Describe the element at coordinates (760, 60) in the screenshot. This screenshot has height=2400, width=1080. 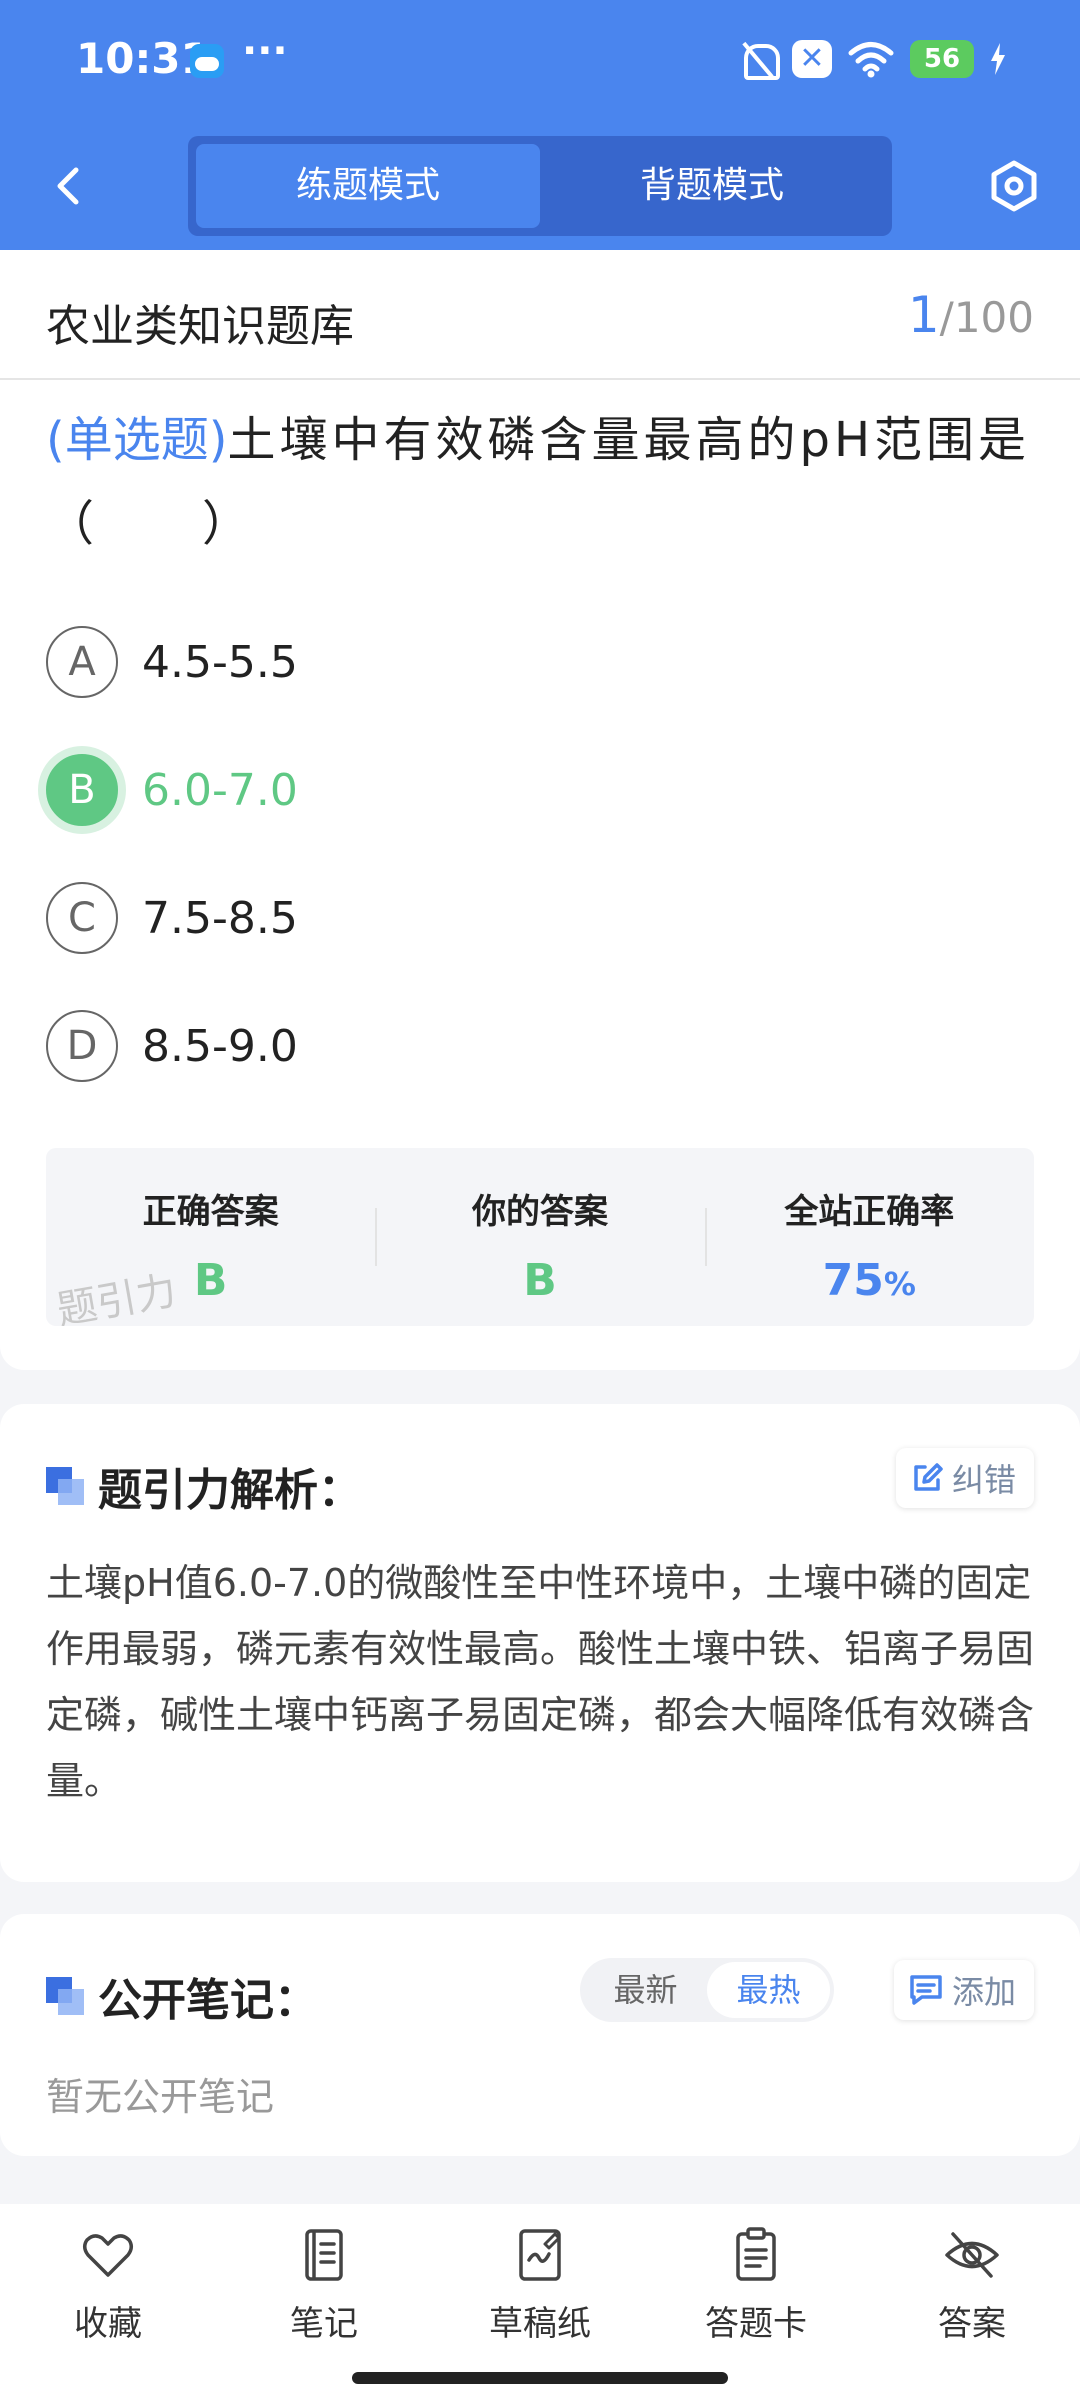
I see `bell-off-icon` at that location.